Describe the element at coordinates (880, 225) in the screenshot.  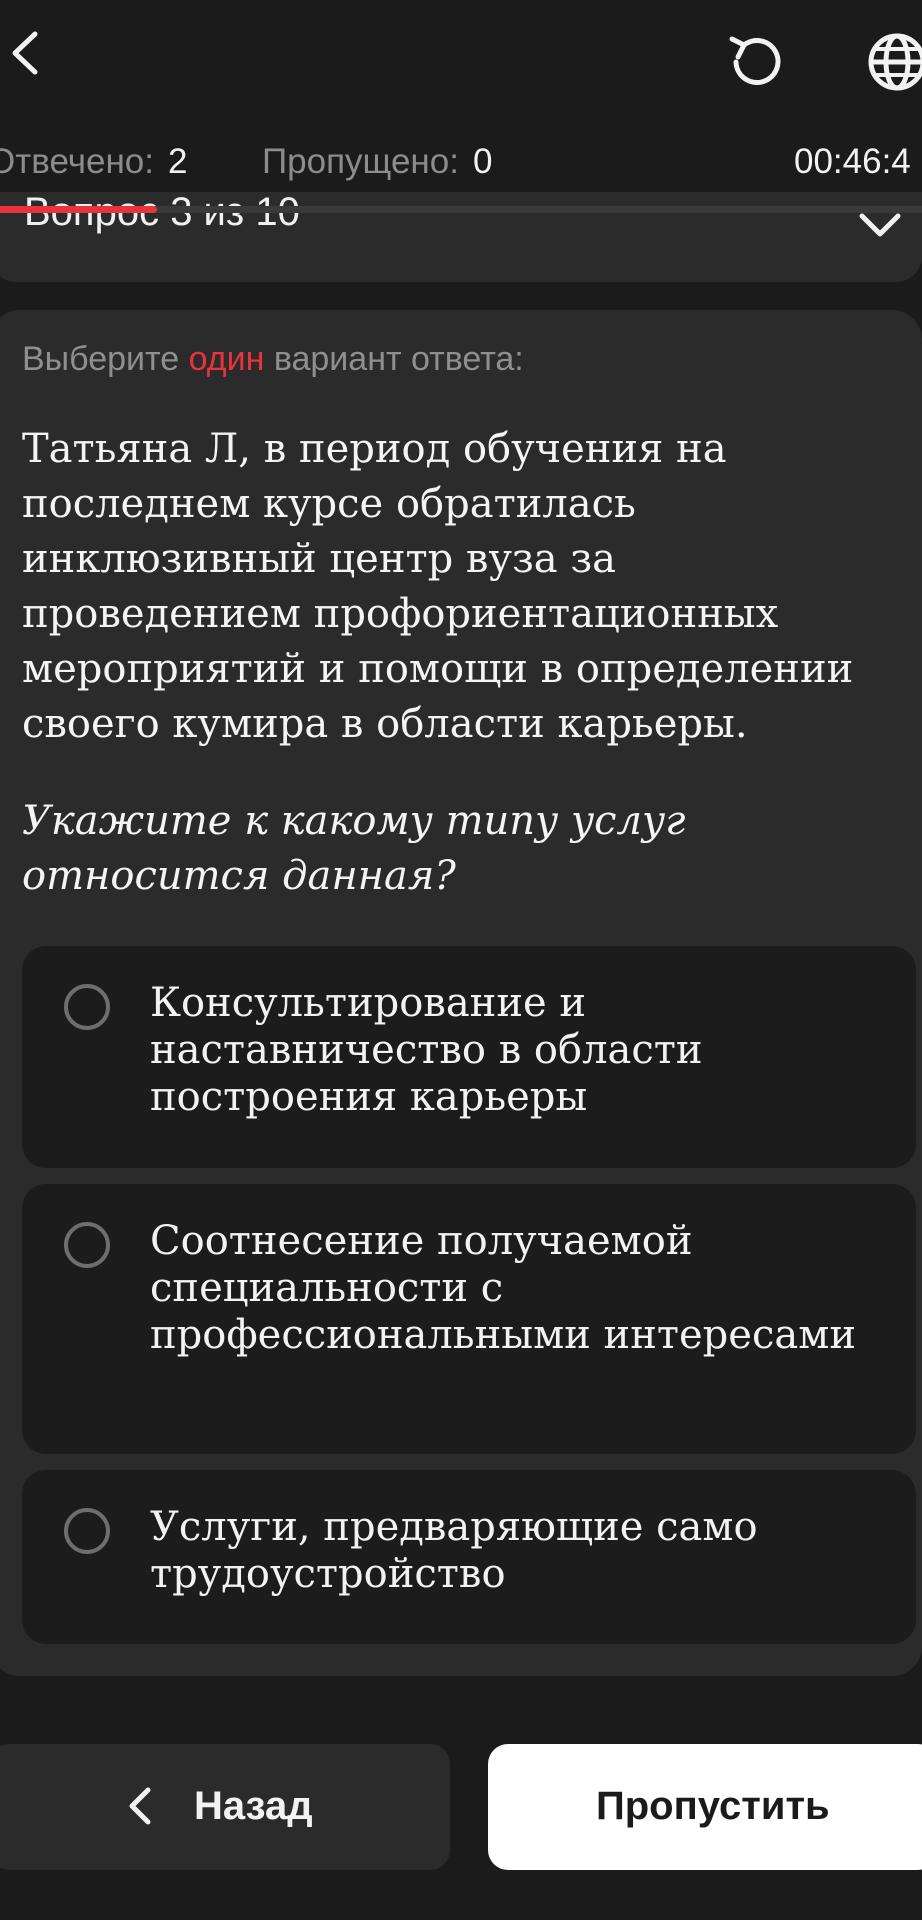
I see `chevron-down-icon` at that location.